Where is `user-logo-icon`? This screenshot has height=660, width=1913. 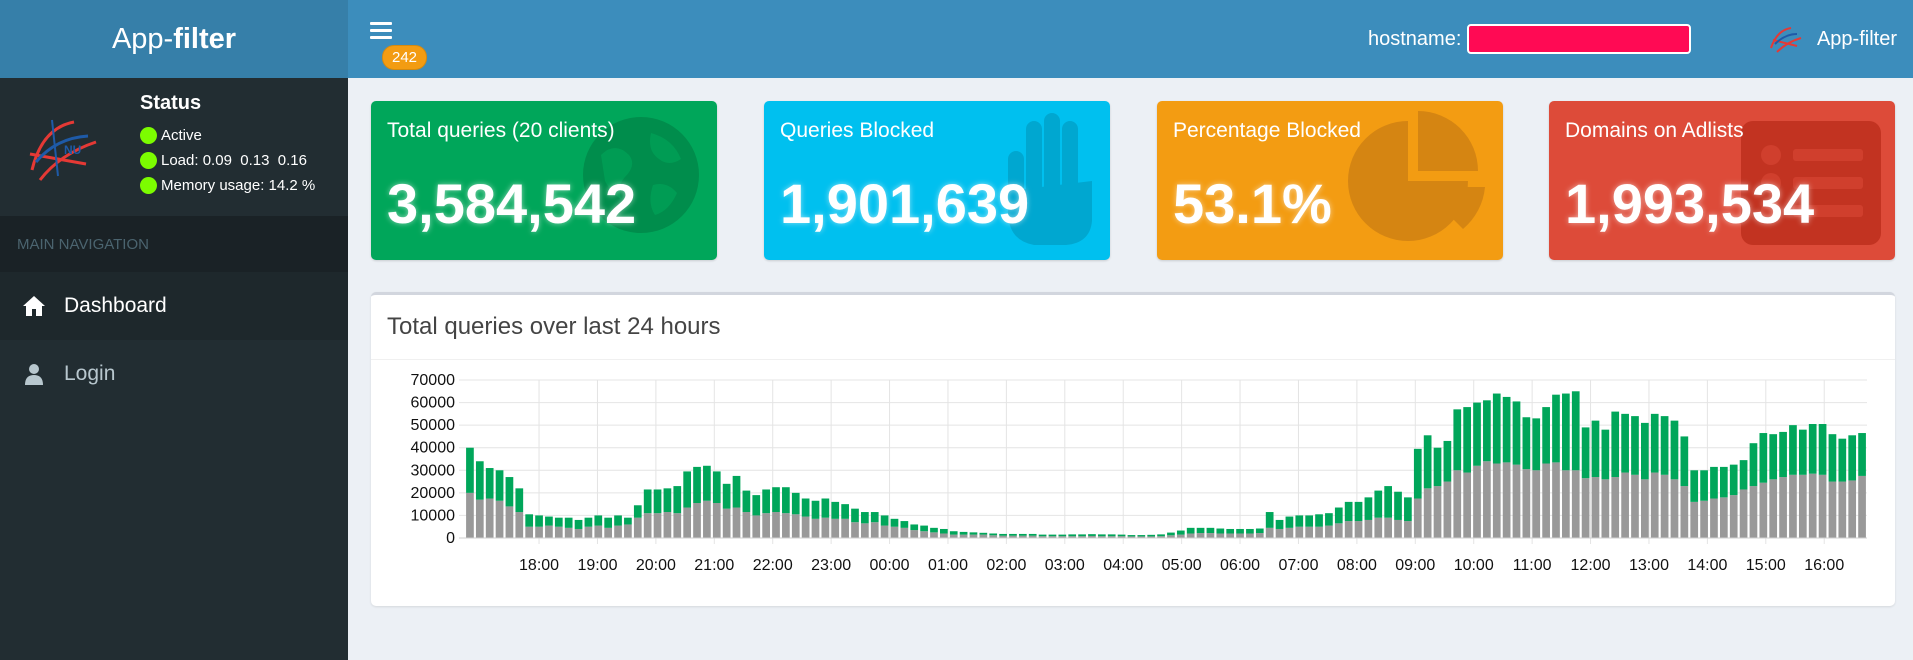
user-logo-icon is located at coordinates (1786, 40).